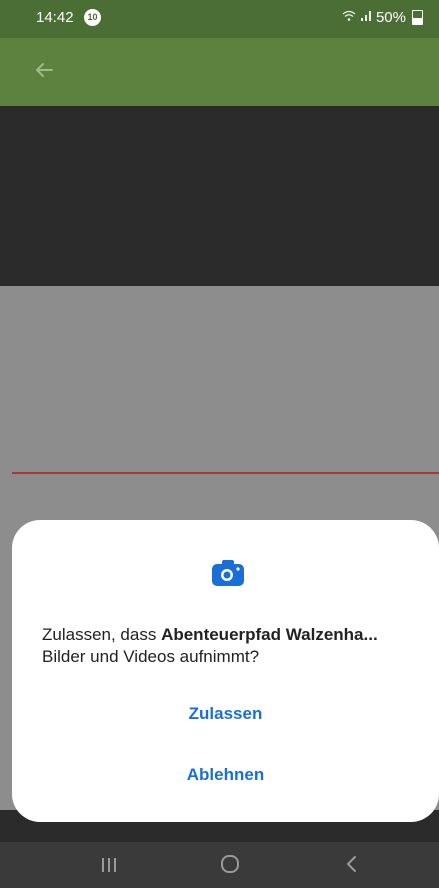 Image resolution: width=439 pixels, height=888 pixels. I want to click on home-icon, so click(230, 864).